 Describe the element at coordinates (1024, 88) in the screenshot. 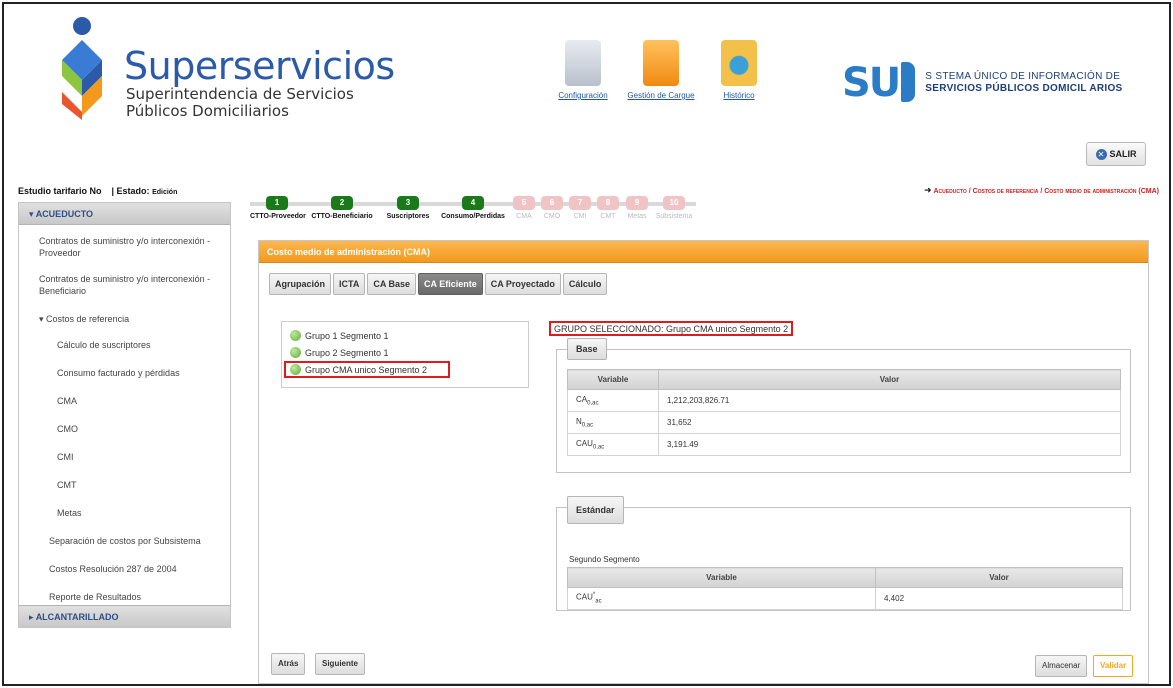

I see `sui-line-2: SERVICIOS PÚBLICOS DOMICIL ARIOS` at that location.